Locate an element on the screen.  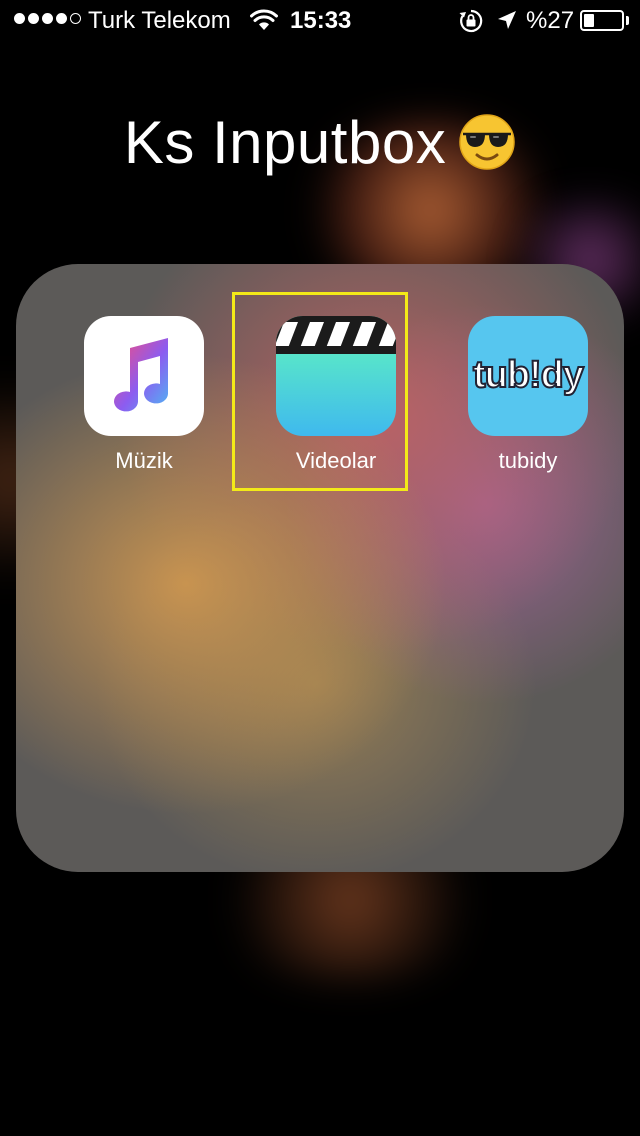
status-time: 15:33 is located at coordinates (321, 20).